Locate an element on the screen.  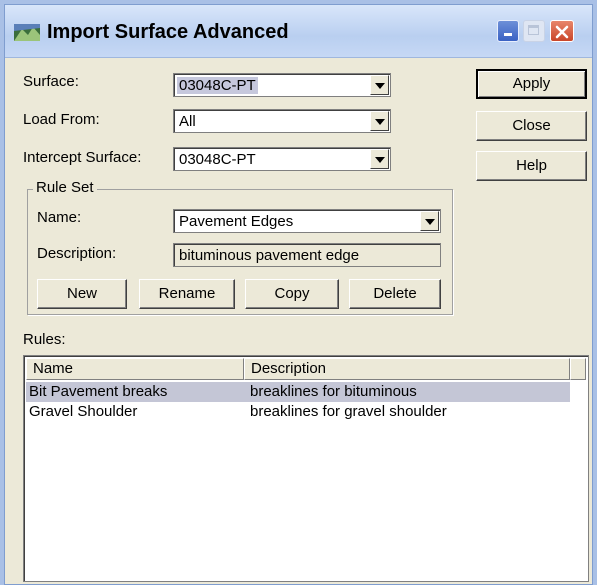
delete-button: Delete is located at coordinates (395, 294).